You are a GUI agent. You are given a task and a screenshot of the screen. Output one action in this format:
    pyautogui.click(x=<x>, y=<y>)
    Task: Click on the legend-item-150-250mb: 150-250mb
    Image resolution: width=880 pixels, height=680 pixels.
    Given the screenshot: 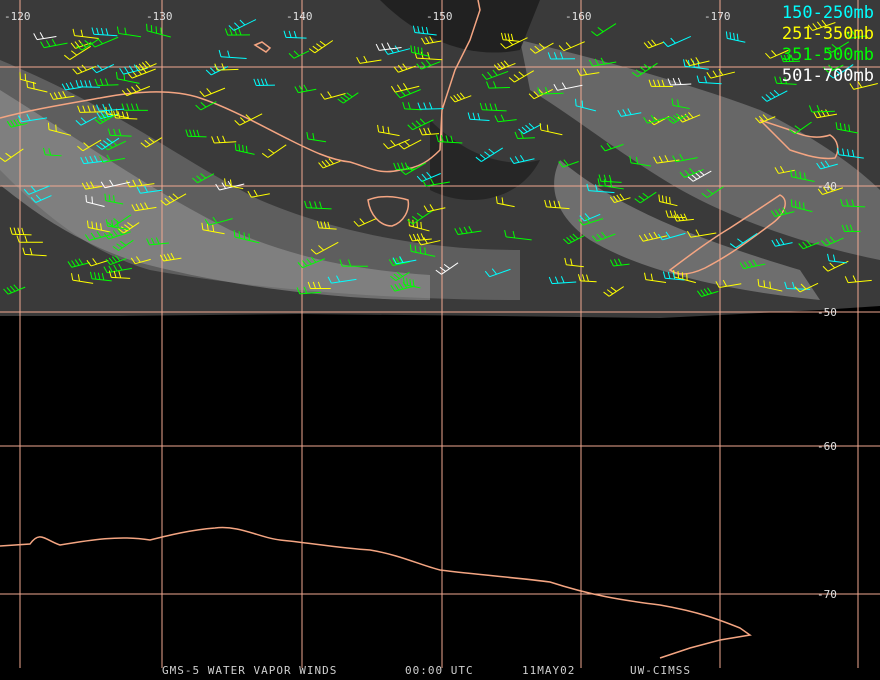 What is the action you would take?
    pyautogui.click(x=827, y=13)
    